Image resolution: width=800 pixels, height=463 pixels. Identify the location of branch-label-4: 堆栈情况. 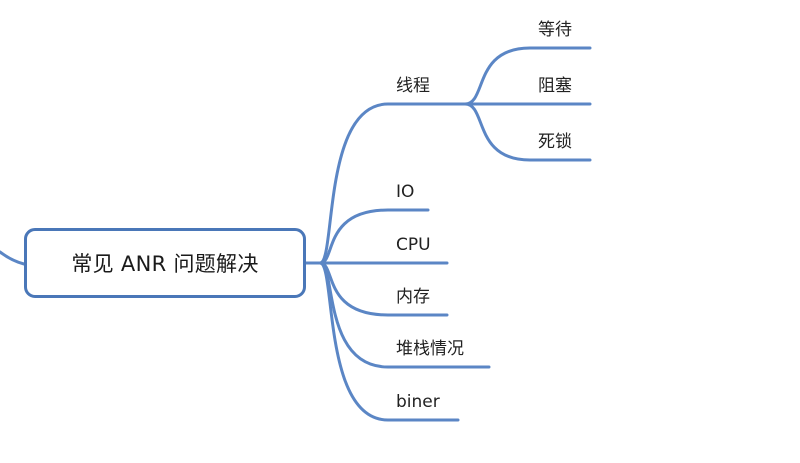
(430, 349).